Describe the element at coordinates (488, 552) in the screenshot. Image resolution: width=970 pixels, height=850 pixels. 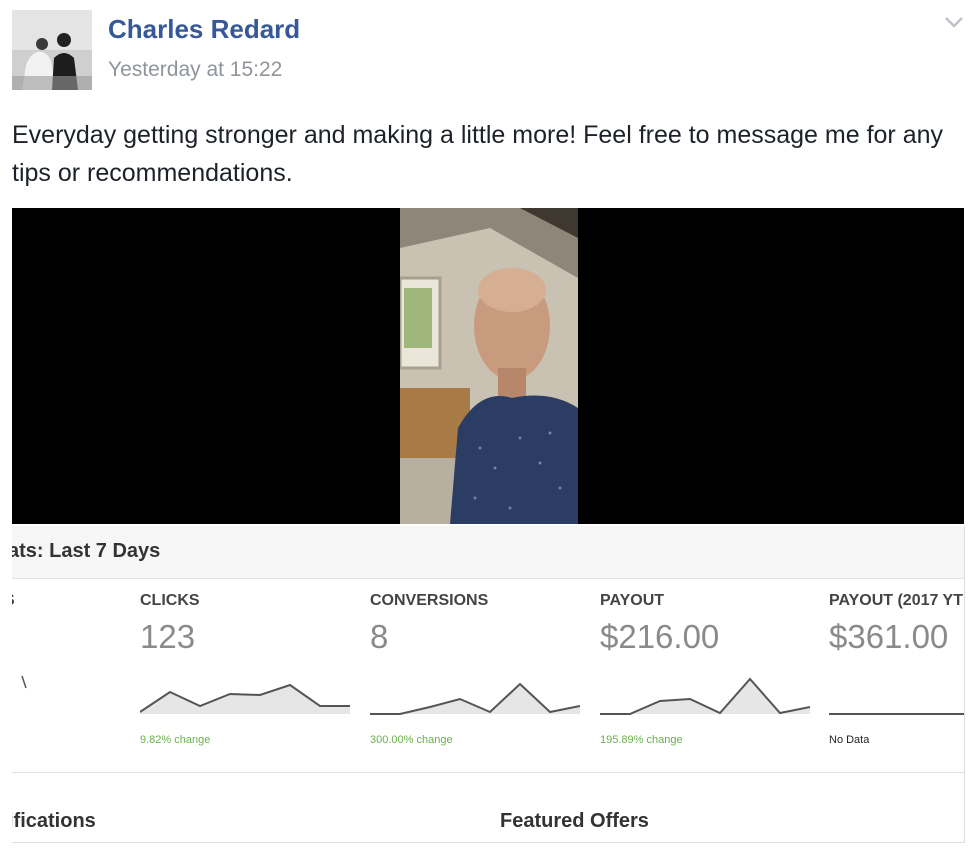
I see `dashboard-header: ats: Last 7 Days` at that location.